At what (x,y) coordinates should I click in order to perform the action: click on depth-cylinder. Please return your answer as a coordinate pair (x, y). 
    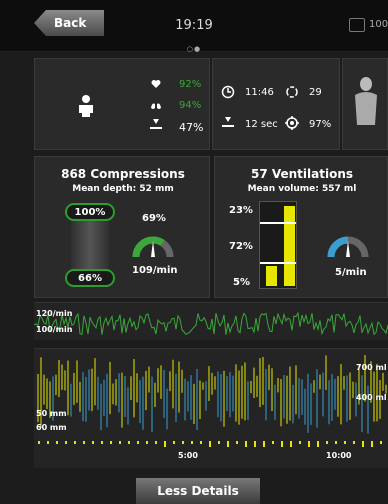
    Looking at the image, I should click on (90, 243).